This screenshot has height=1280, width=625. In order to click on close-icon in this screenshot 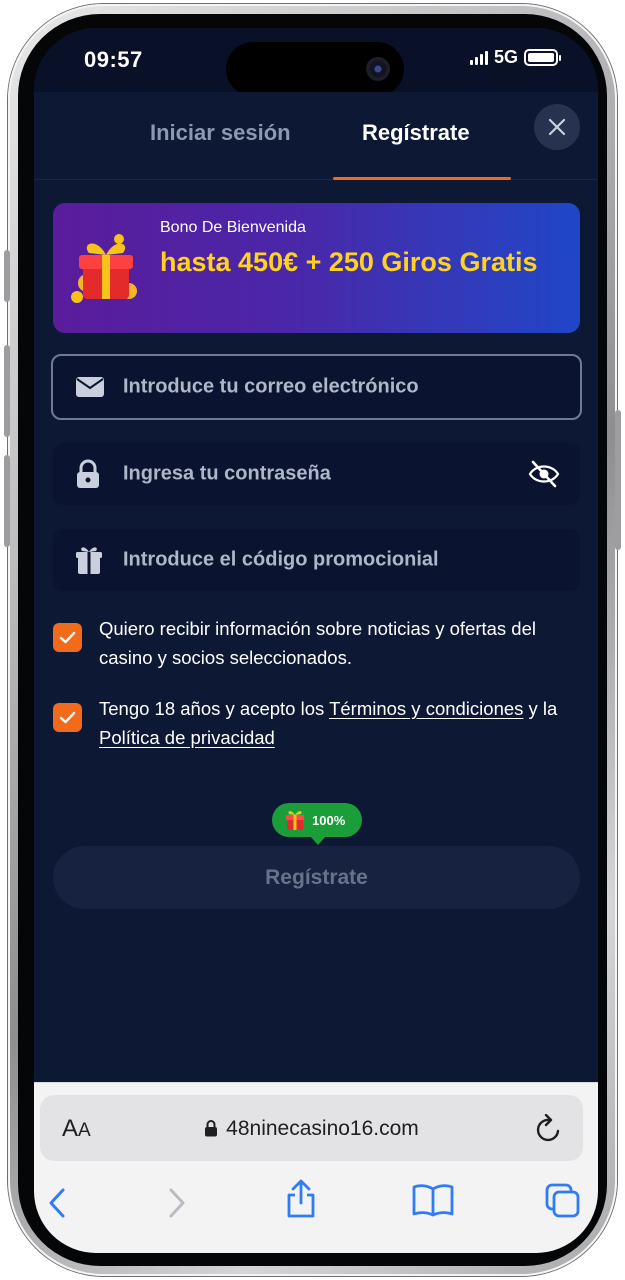, I will do `click(557, 127)`.